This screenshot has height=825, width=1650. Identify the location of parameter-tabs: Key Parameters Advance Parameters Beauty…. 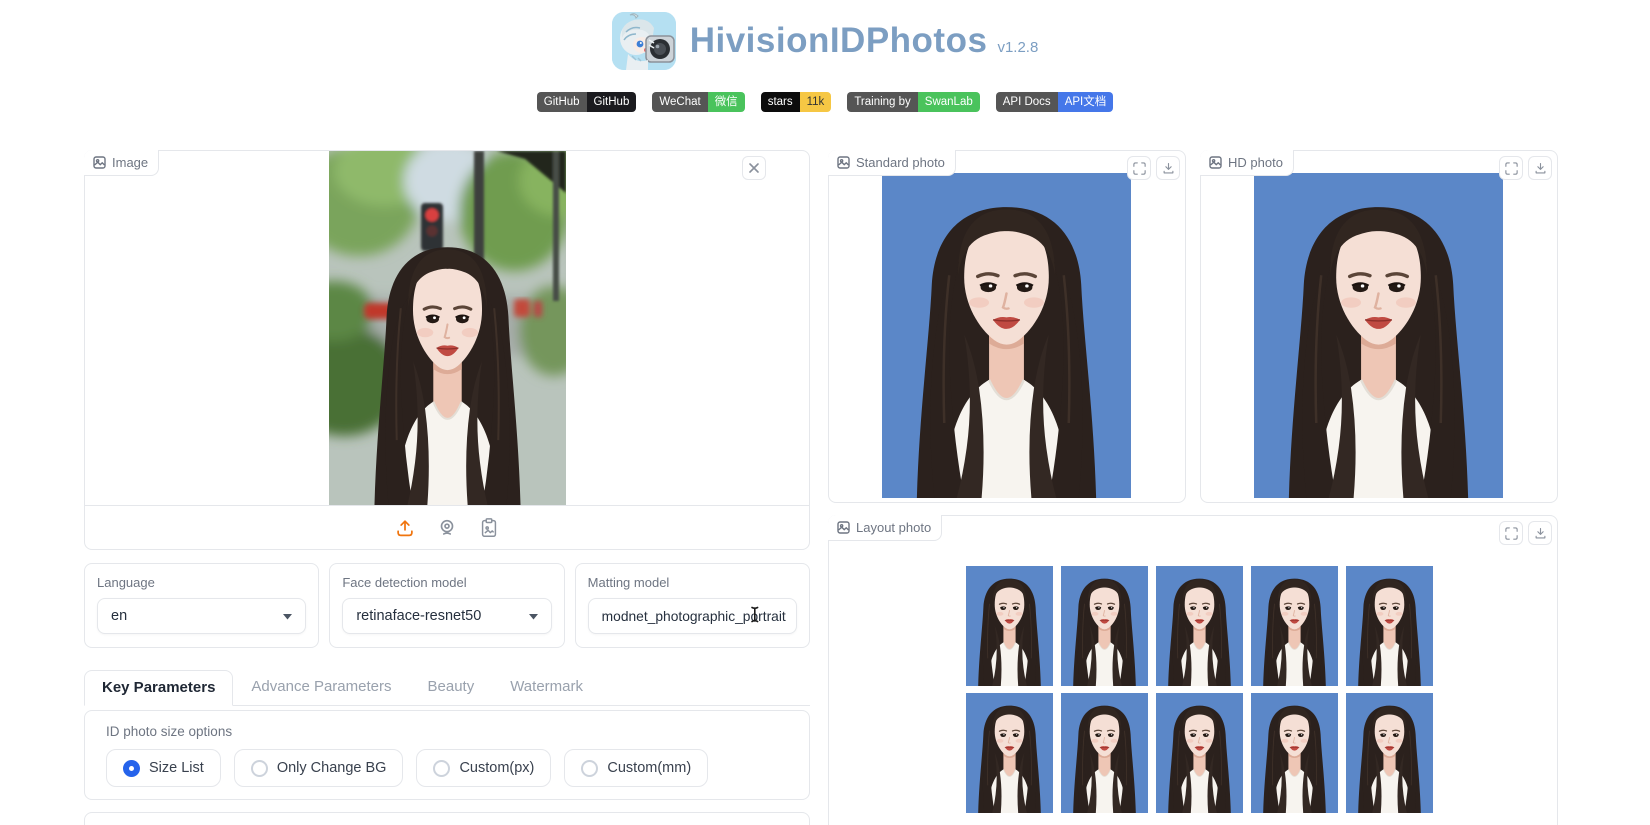
(447, 687).